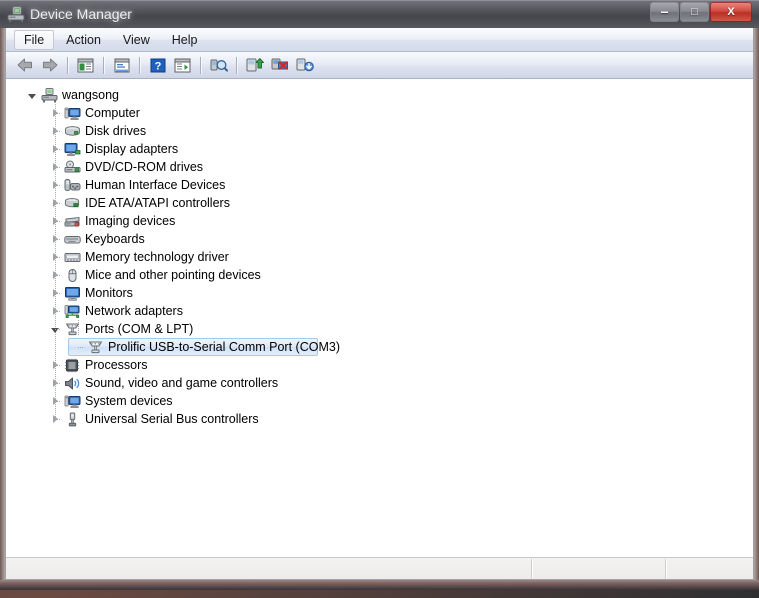 The image size is (759, 598). What do you see at coordinates (379, 185) in the screenshot?
I see `tree-node-human-interface-devices: Human Interface Devices` at bounding box center [379, 185].